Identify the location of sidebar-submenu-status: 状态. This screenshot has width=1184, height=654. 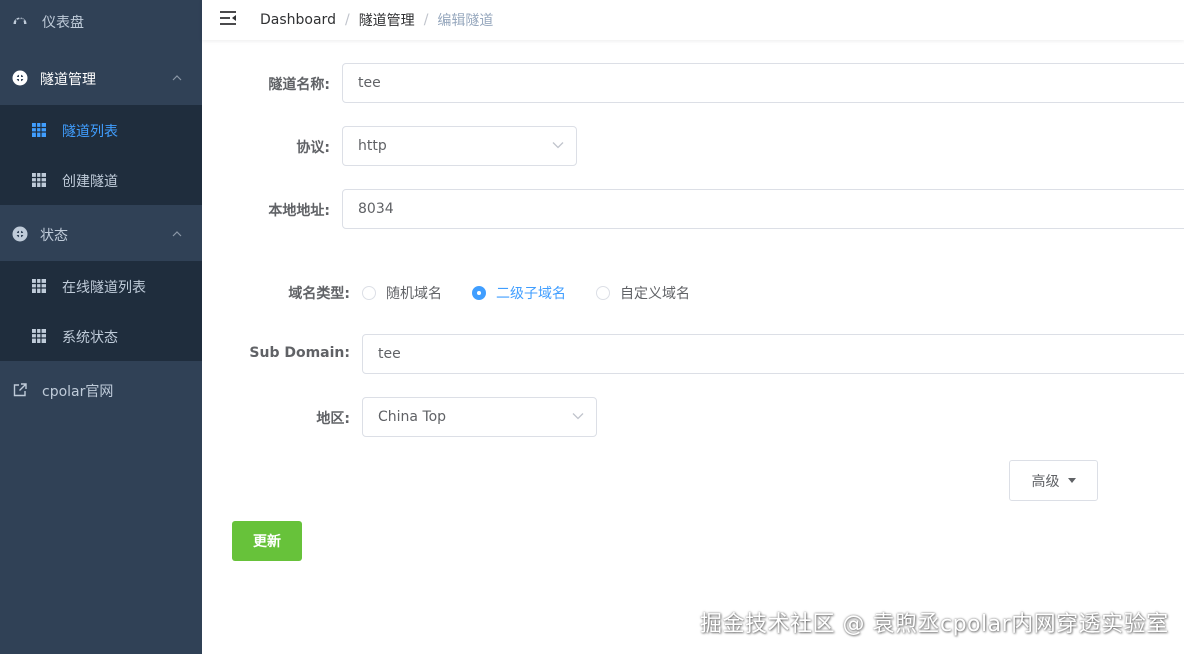
(101, 234).